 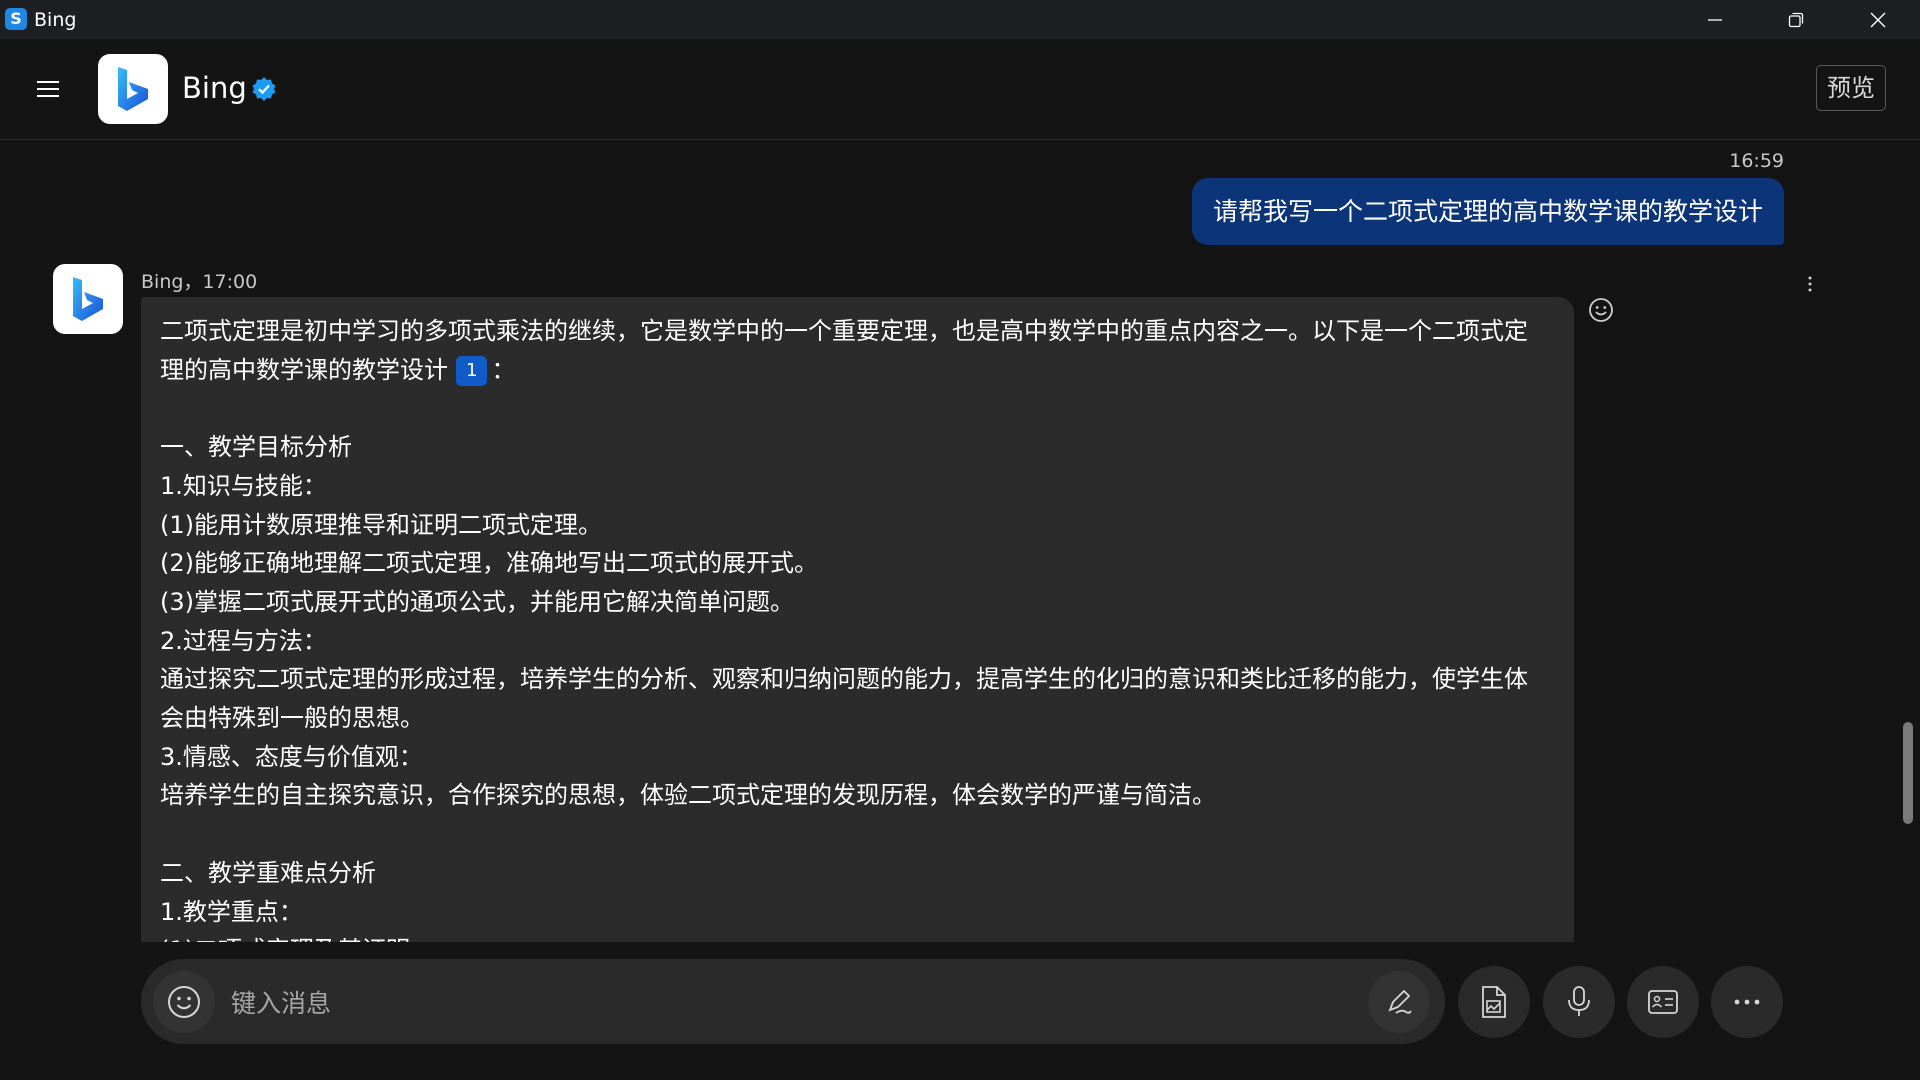 I want to click on message-line: (3)掌握二项式展开式的通项公式，并能用它解决简单问题。, so click(x=477, y=601).